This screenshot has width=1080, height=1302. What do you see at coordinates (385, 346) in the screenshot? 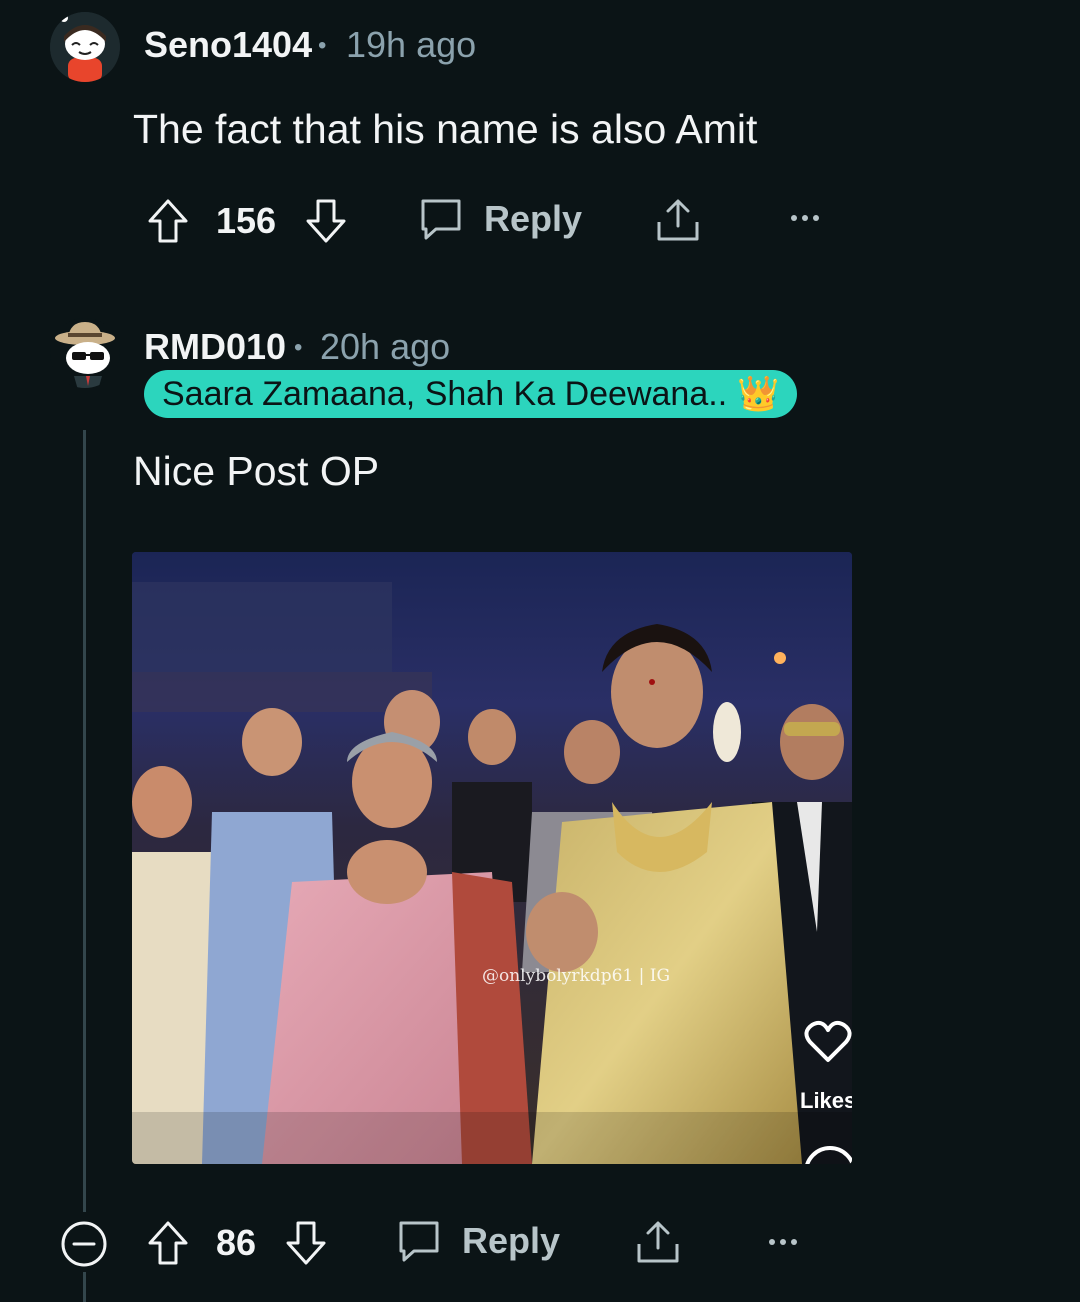
I see `timestamp: 20h ago` at bounding box center [385, 346].